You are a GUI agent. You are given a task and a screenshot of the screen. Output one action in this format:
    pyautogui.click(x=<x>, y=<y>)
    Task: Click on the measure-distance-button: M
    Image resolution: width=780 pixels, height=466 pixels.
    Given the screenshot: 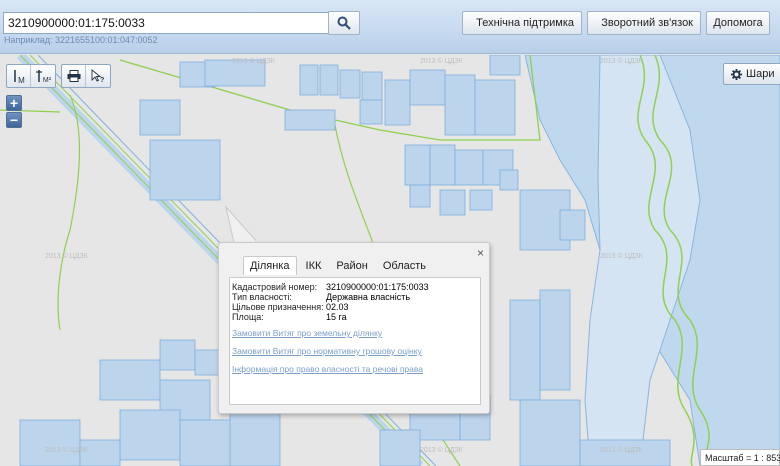 What is the action you would take?
    pyautogui.click(x=19, y=76)
    